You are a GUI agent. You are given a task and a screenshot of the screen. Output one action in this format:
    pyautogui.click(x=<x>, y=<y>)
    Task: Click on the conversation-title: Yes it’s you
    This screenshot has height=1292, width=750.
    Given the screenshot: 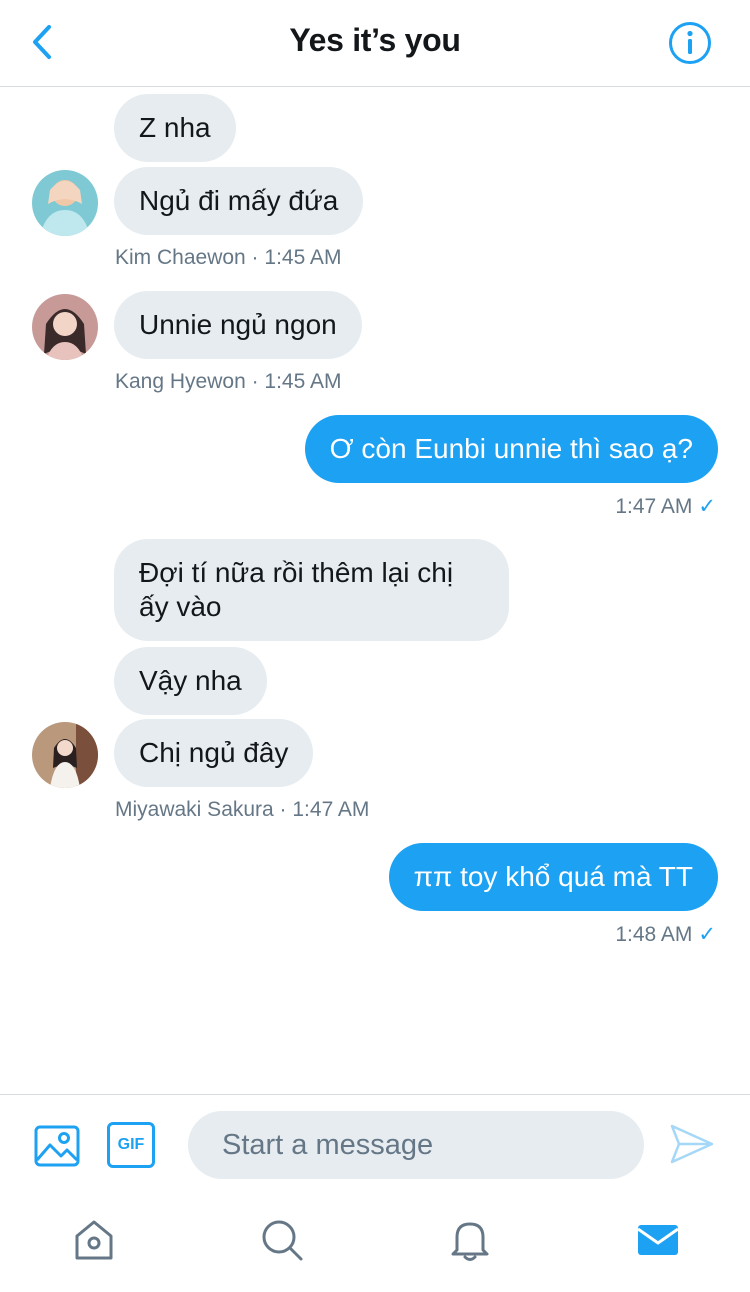 What is the action you would take?
    pyautogui.click(x=375, y=40)
    